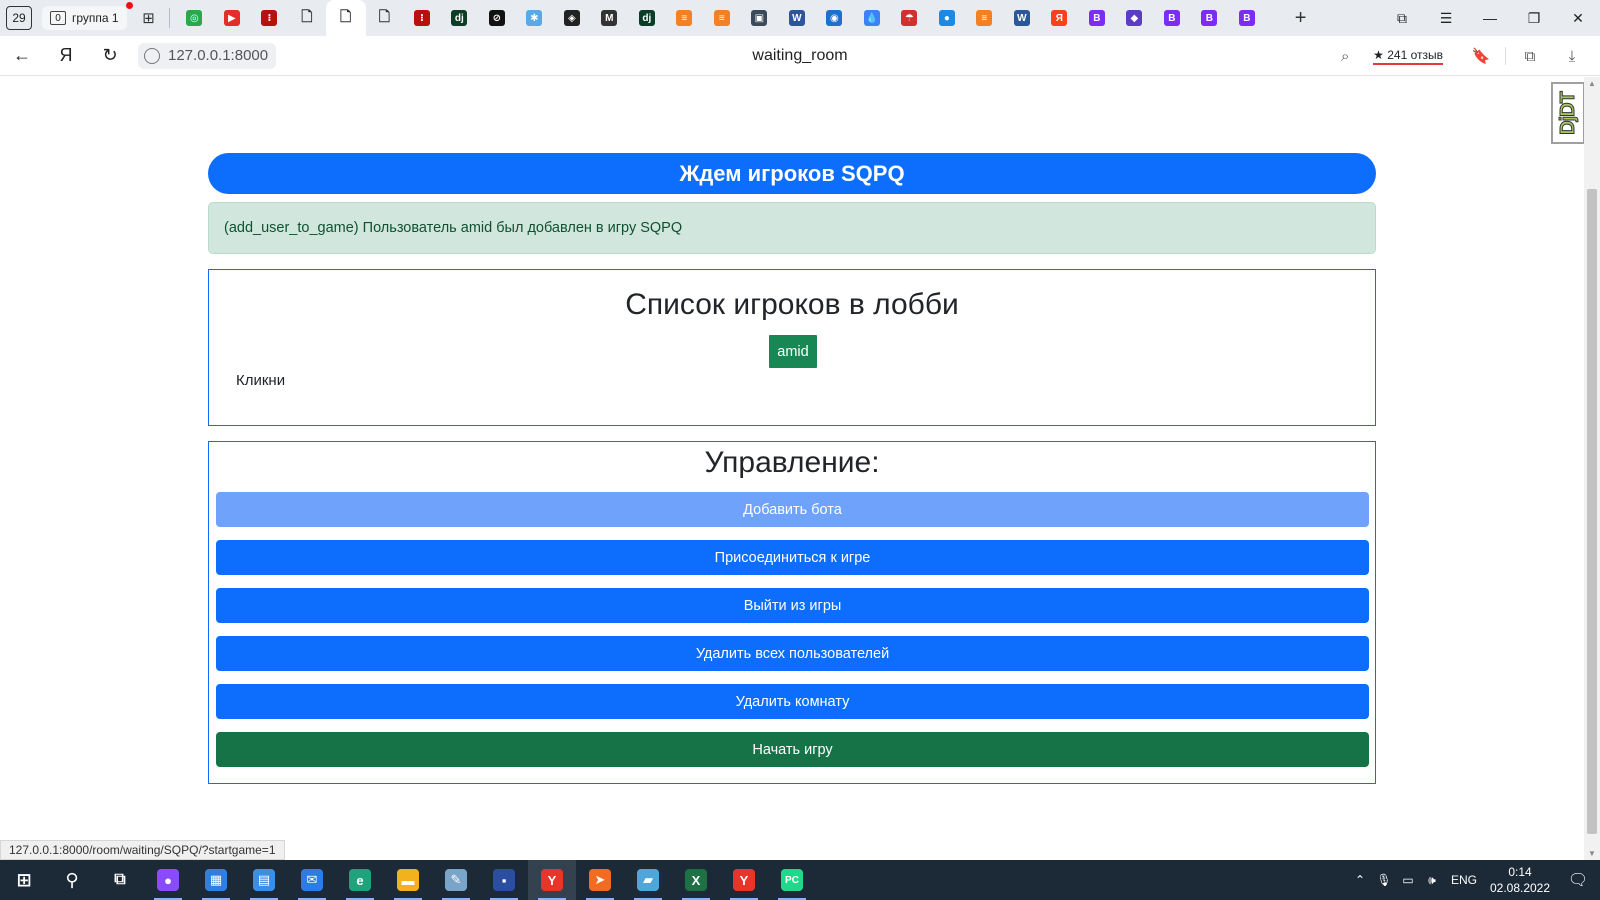 This screenshot has height=900, width=1600. I want to click on volume-icon: 🕪, so click(1432, 880).